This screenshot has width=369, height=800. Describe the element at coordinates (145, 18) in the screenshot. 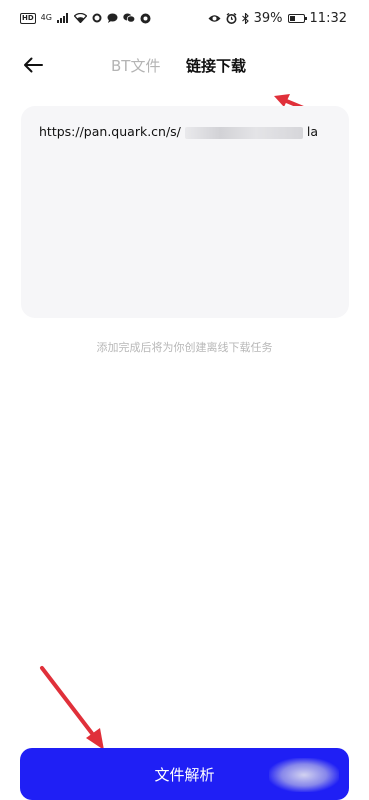

I see `browser-icon` at that location.